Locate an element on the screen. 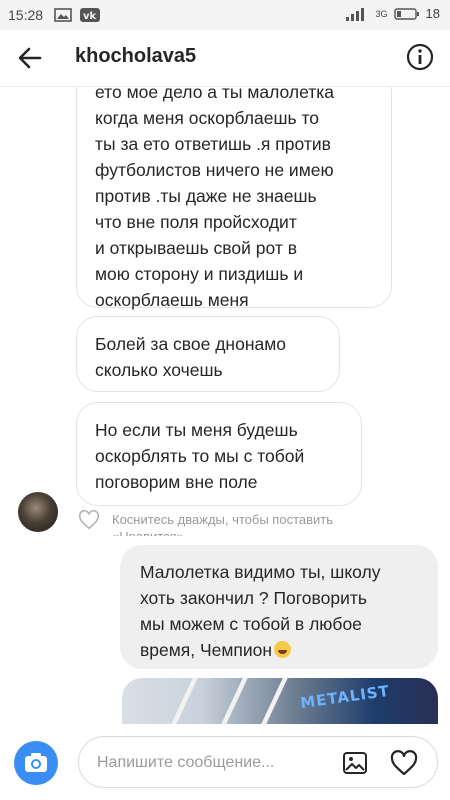  sender-avatar is located at coordinates (38, 512).